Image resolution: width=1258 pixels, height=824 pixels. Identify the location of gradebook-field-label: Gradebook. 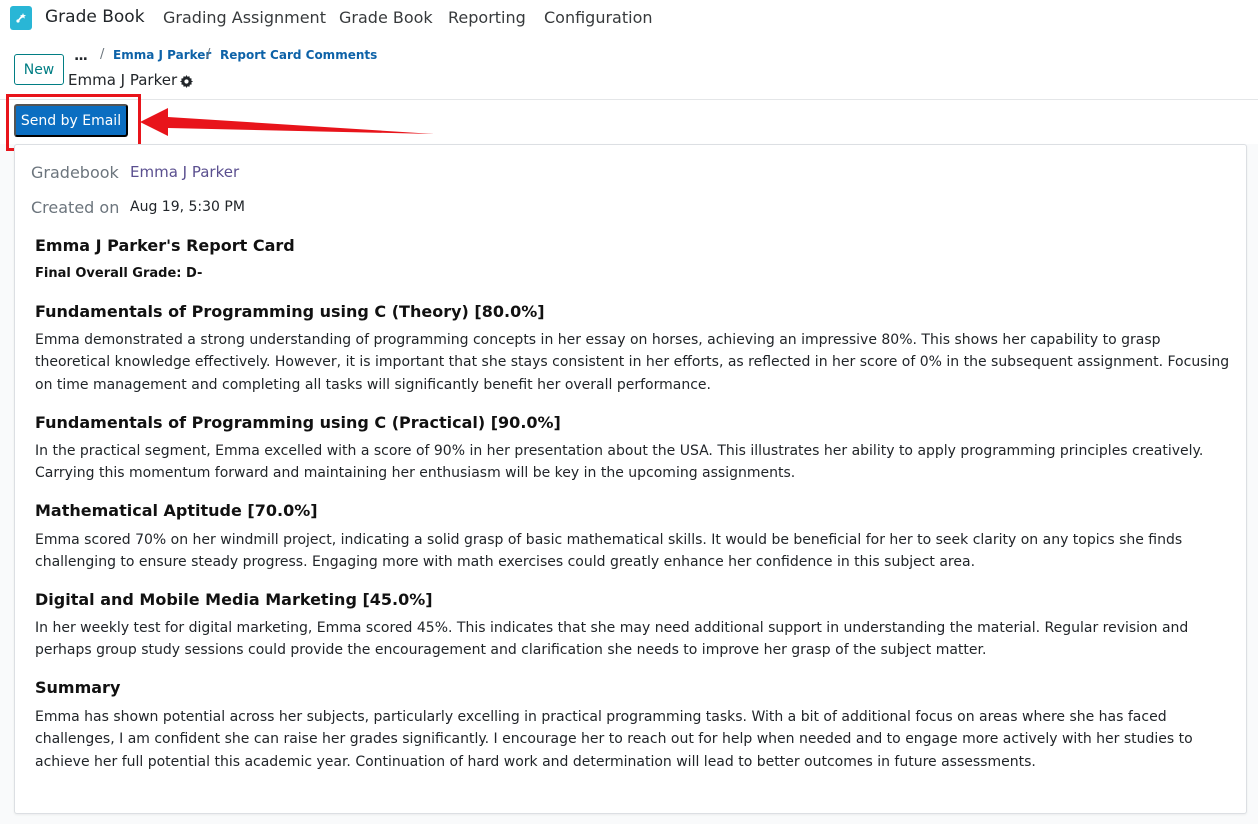
(75, 172).